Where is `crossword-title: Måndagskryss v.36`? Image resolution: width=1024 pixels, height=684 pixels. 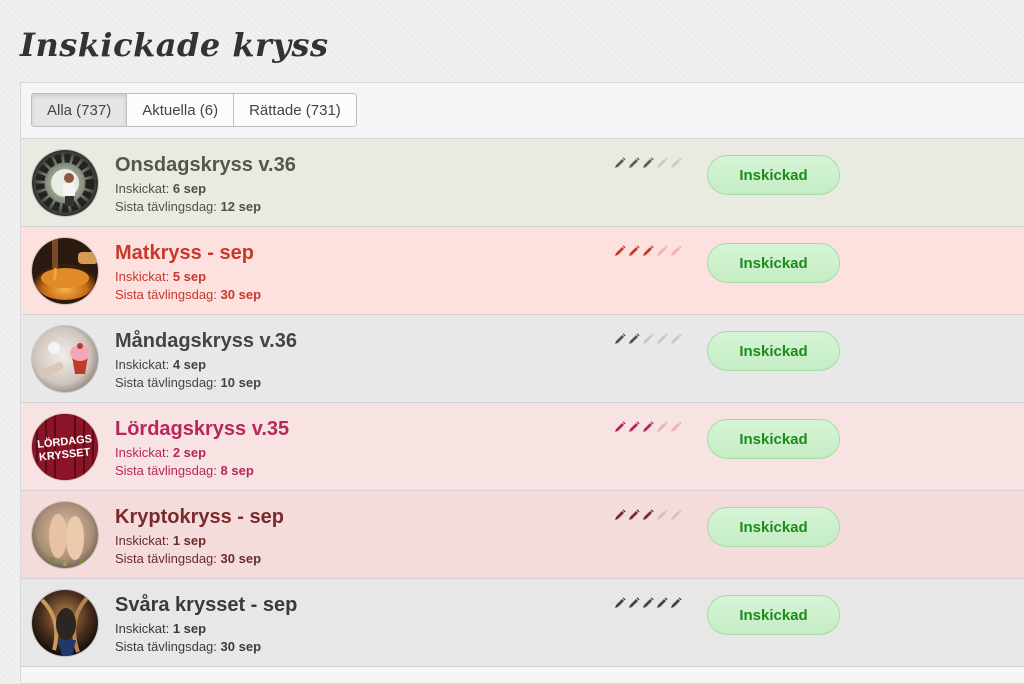 crossword-title: Måndagskryss v.36 is located at coordinates (206, 341).